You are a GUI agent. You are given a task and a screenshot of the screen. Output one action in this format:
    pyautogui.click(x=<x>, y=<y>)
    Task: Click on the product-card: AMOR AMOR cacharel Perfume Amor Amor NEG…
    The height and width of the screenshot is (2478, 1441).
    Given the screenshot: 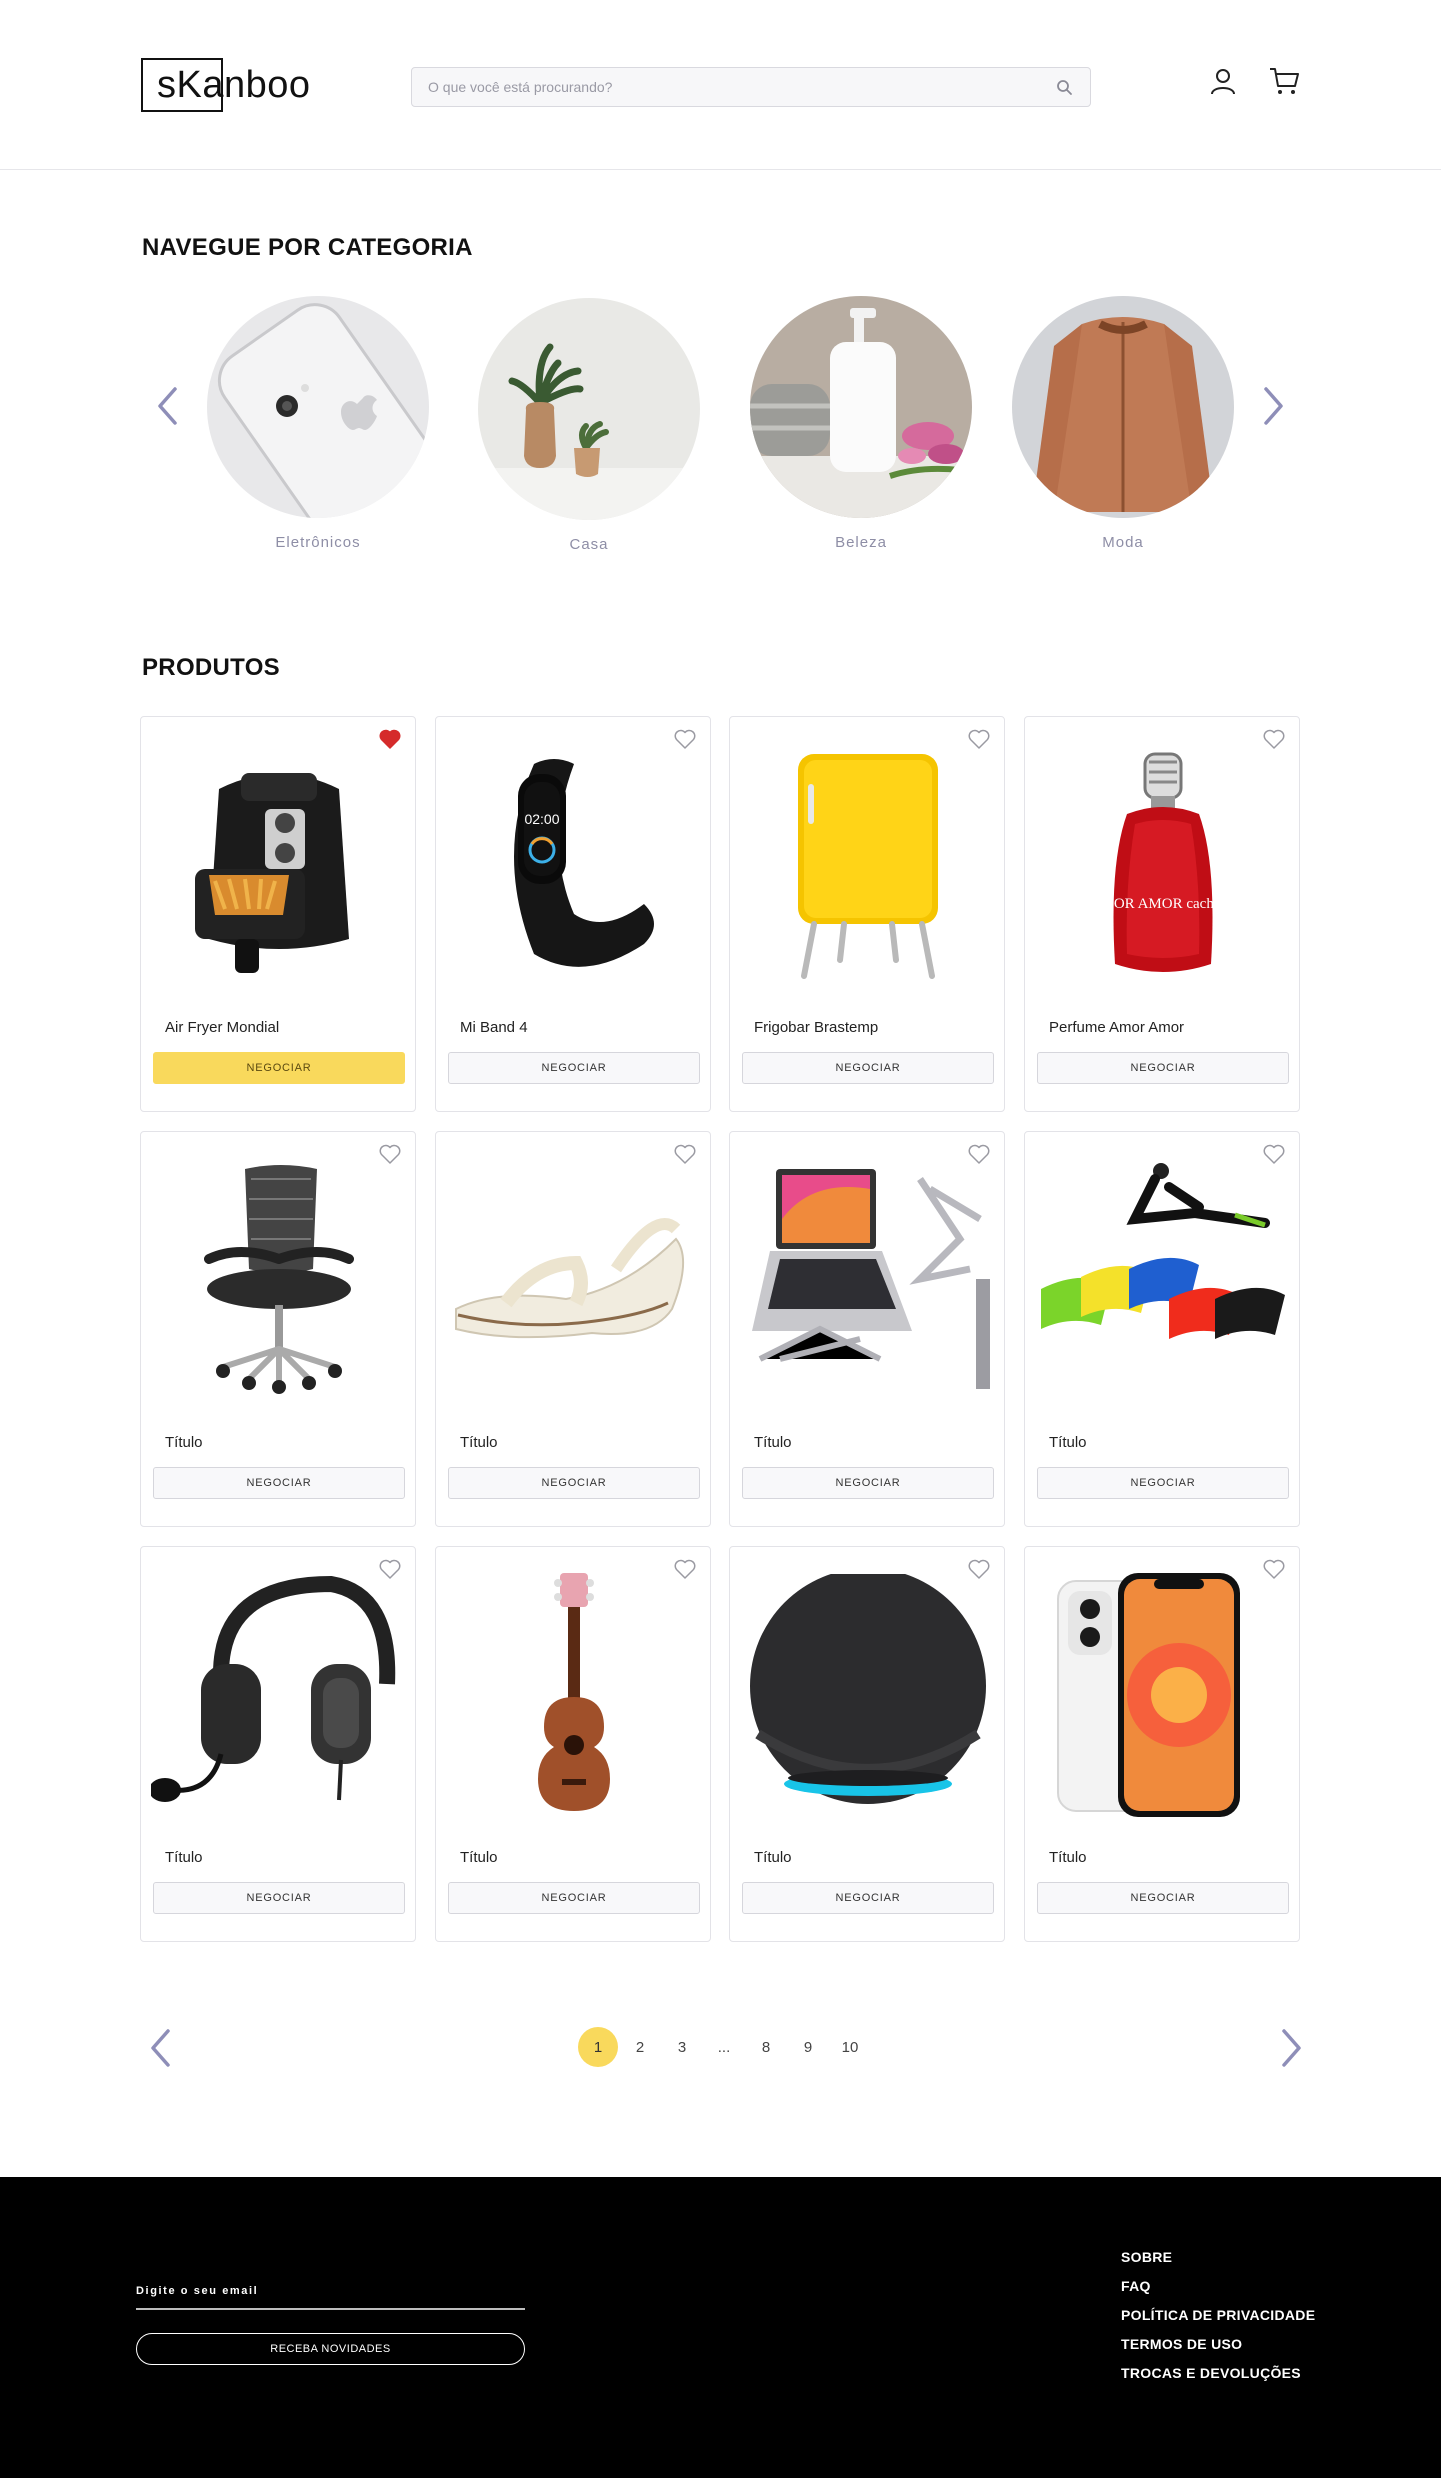 What is the action you would take?
    pyautogui.click(x=1162, y=914)
    